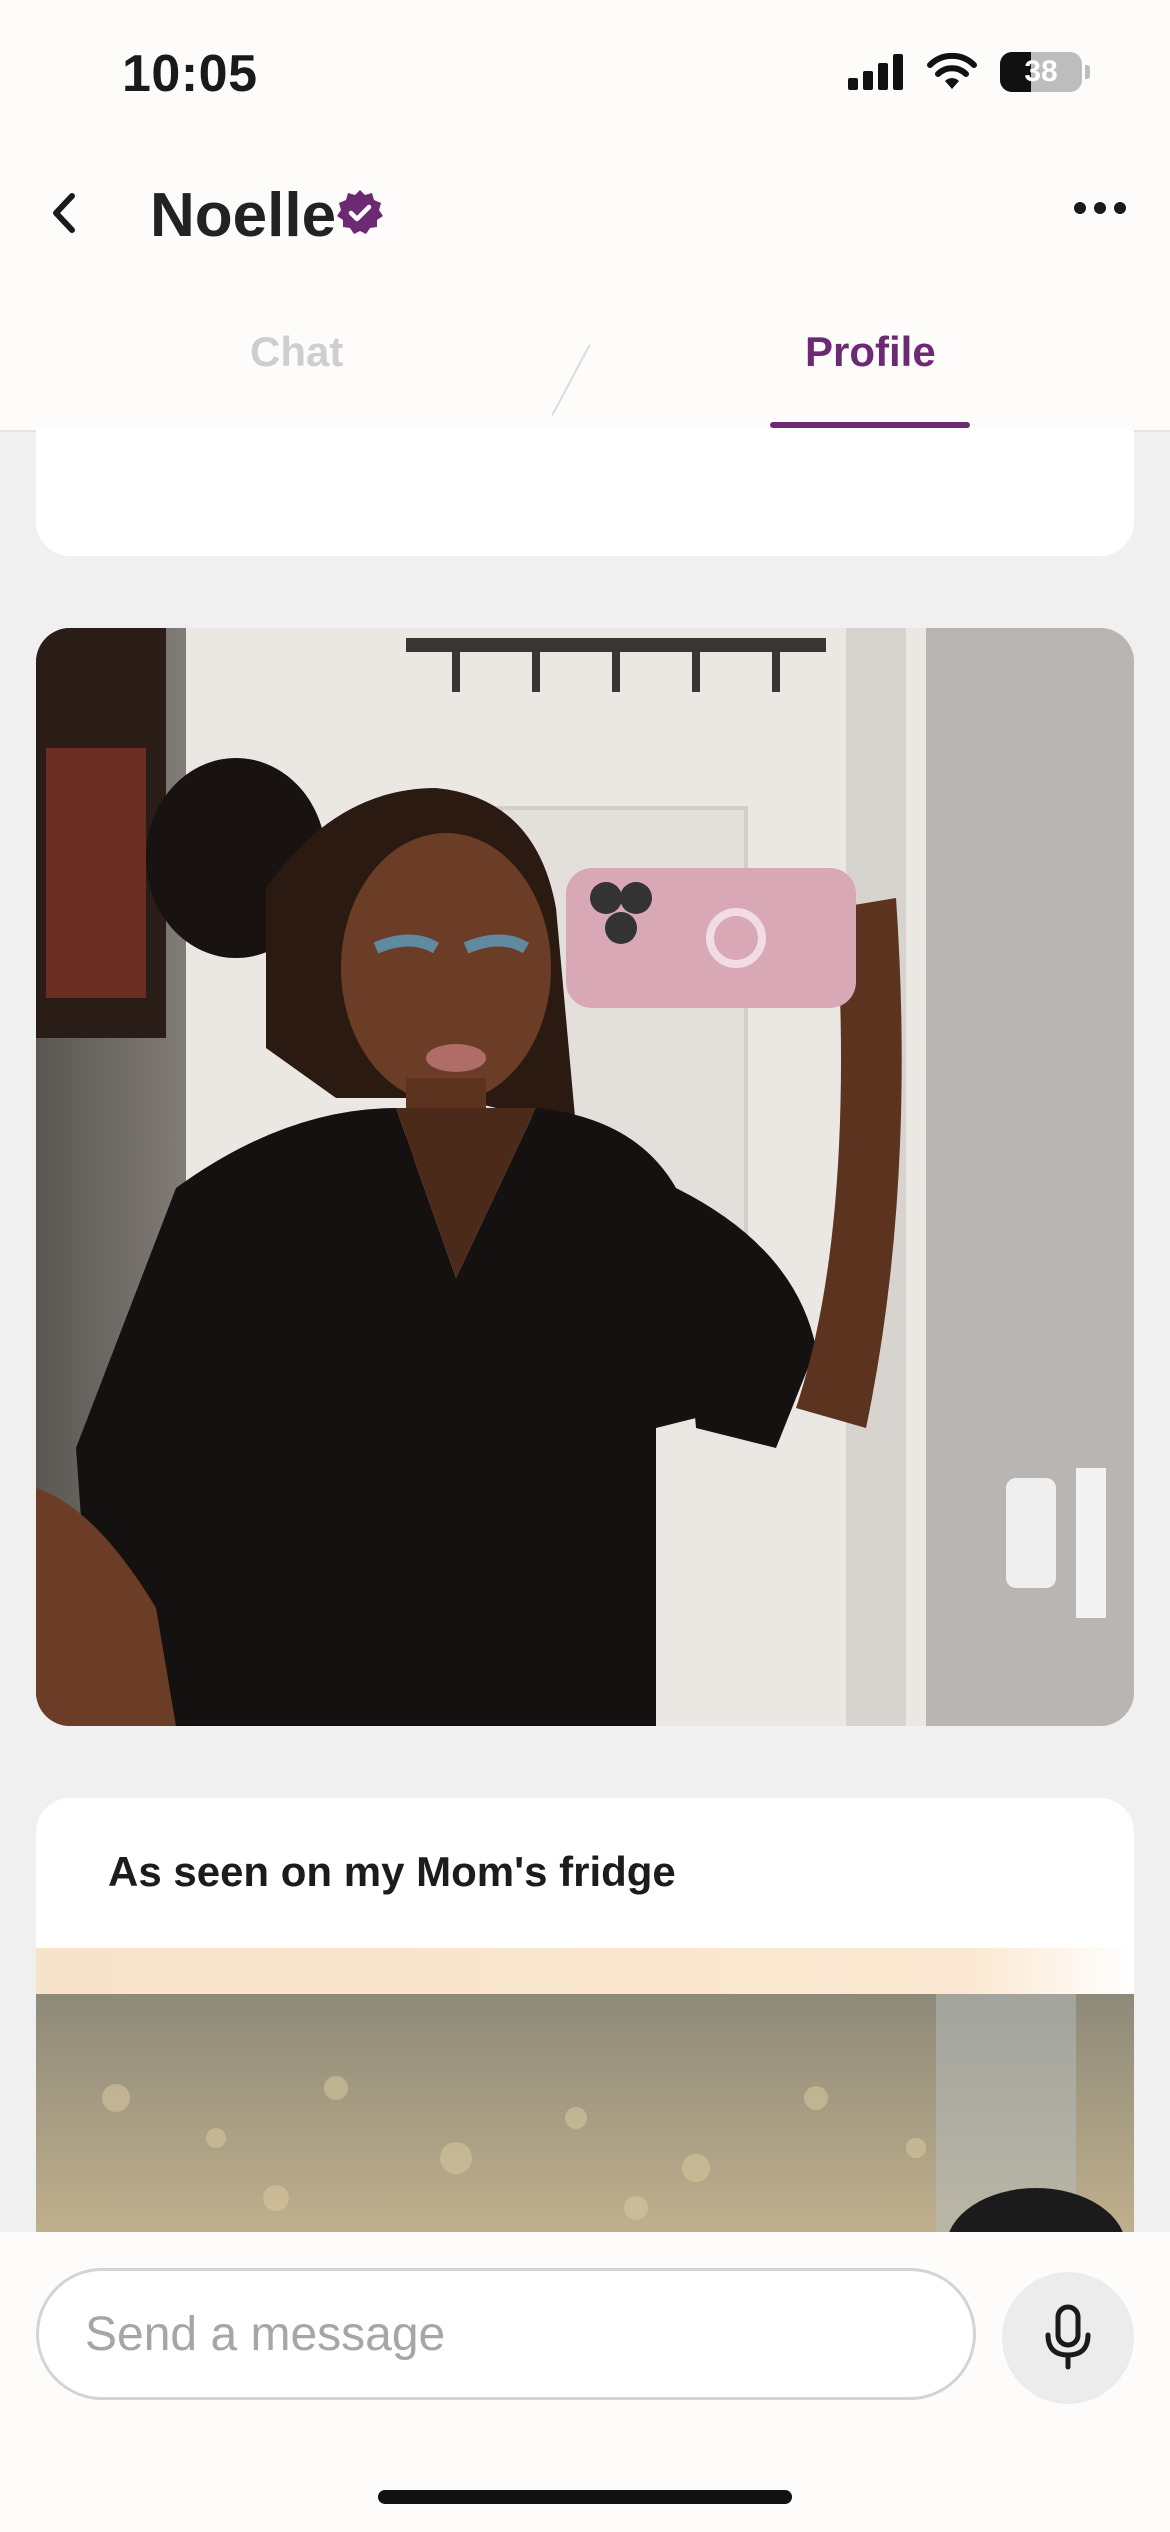 The height and width of the screenshot is (2532, 1170). Describe the element at coordinates (585, 75) in the screenshot. I see `status-bar: 10:05 38` at that location.